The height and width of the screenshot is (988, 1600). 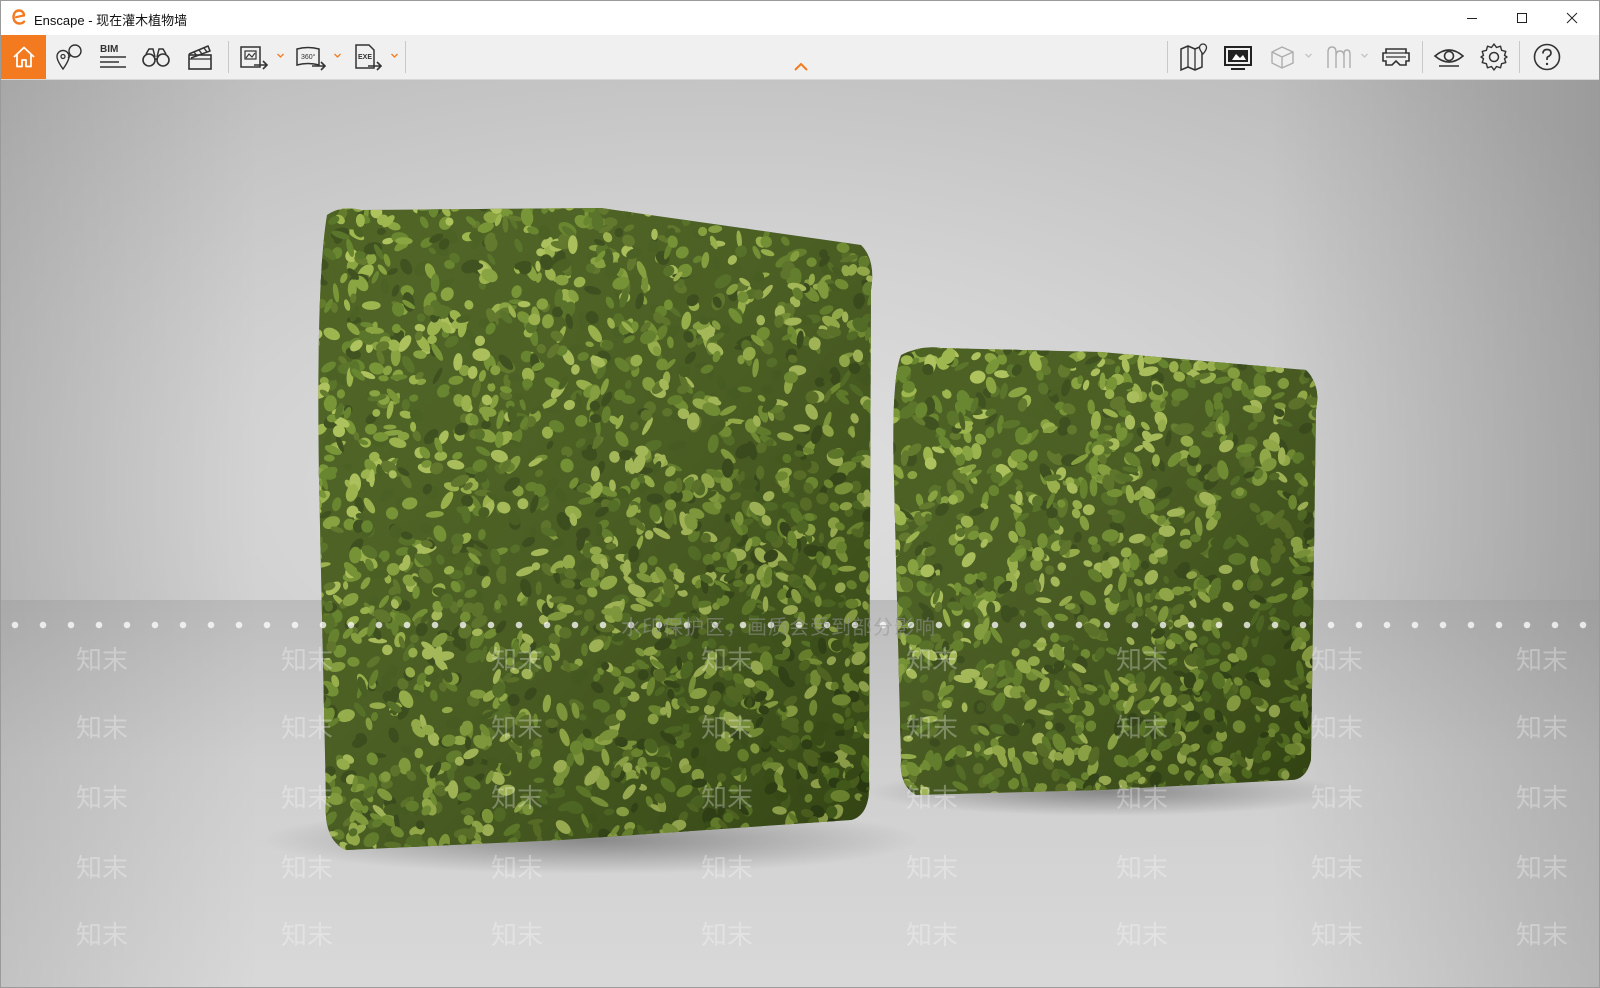 I want to click on minimize-button, so click(x=1472, y=18).